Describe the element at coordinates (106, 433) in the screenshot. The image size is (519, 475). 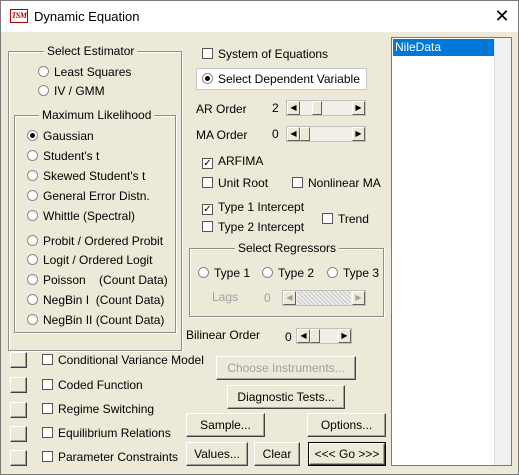
I see `equilibrium-relations-checkbox: Equilibrium Relations` at that location.